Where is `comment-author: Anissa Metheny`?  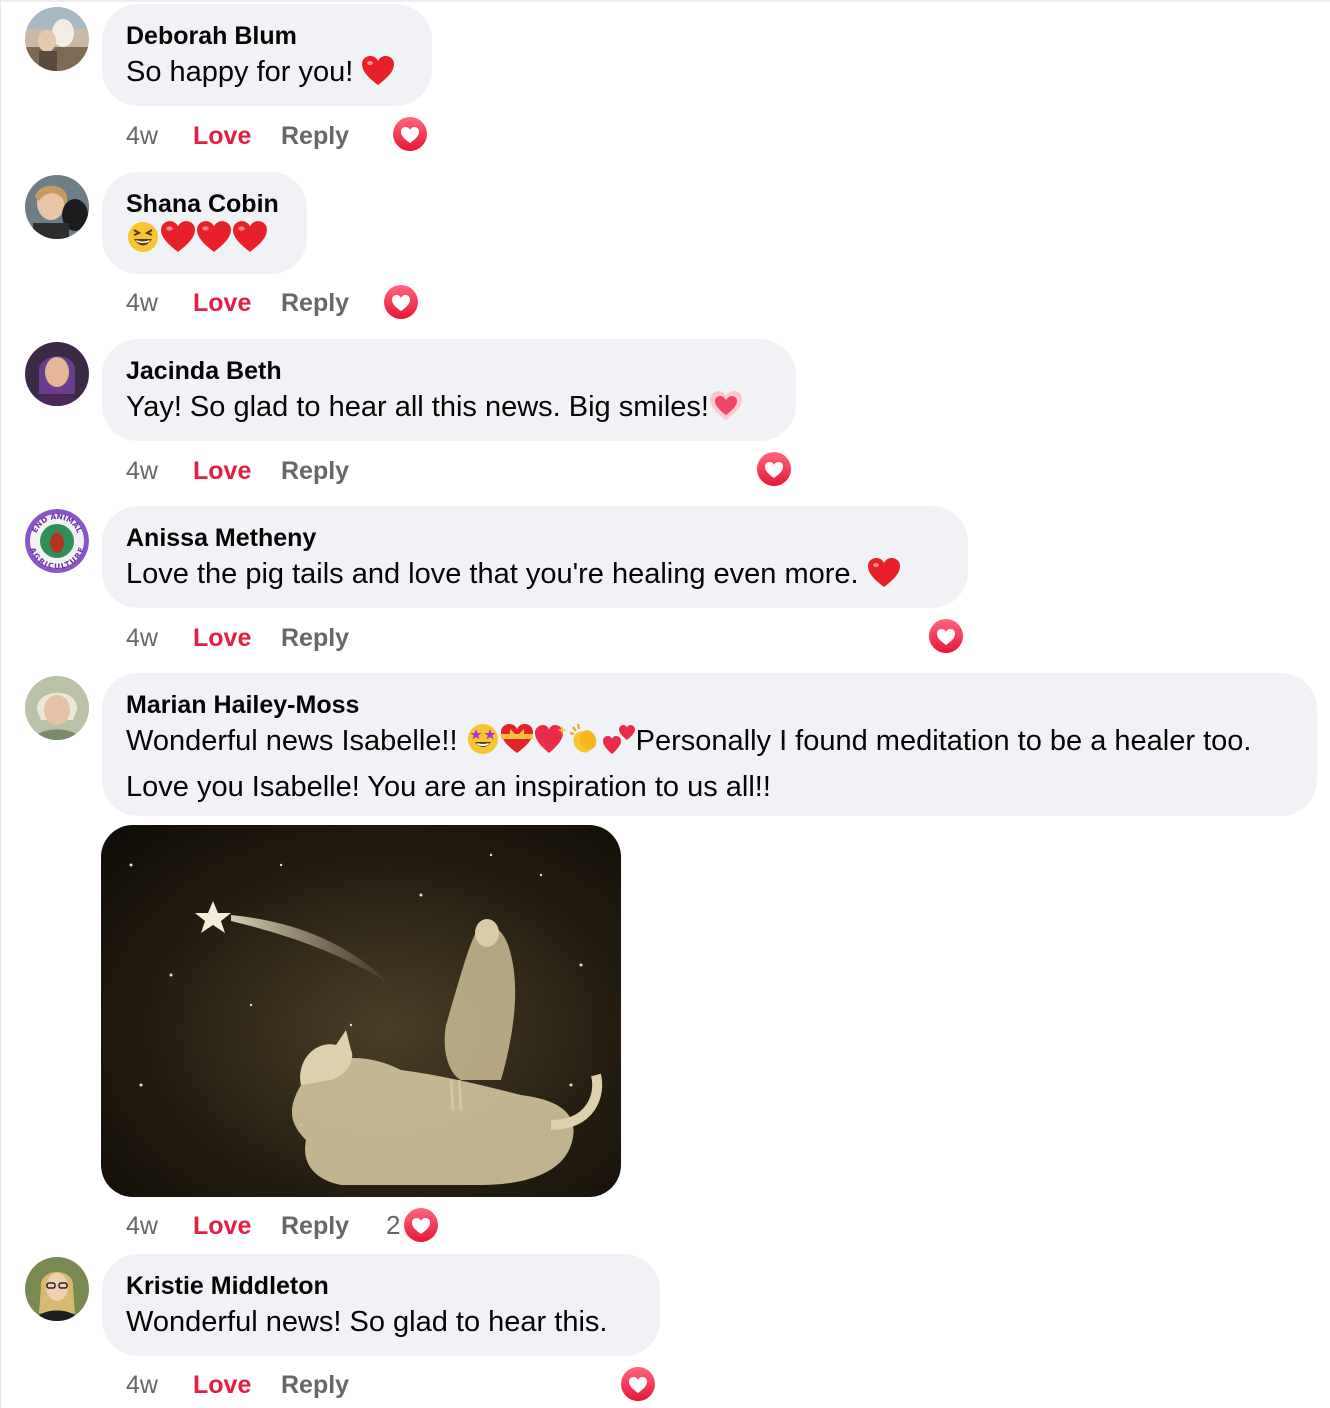 comment-author: Anissa Metheny is located at coordinates (535, 538).